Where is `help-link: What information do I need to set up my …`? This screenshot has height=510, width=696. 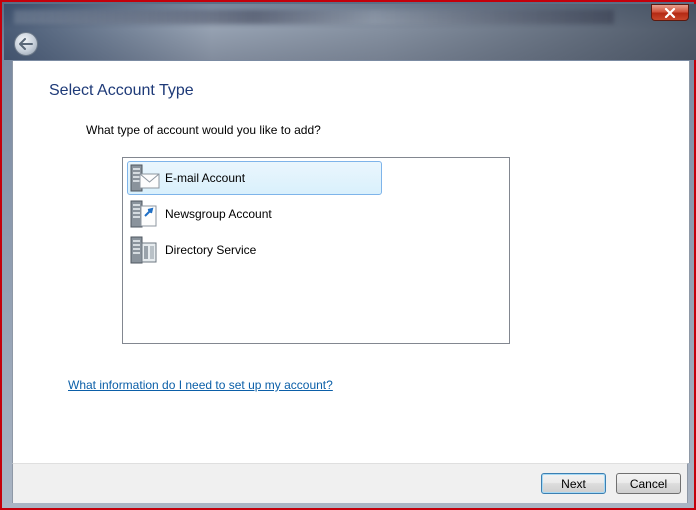 help-link: What information do I need to set up my … is located at coordinates (200, 385).